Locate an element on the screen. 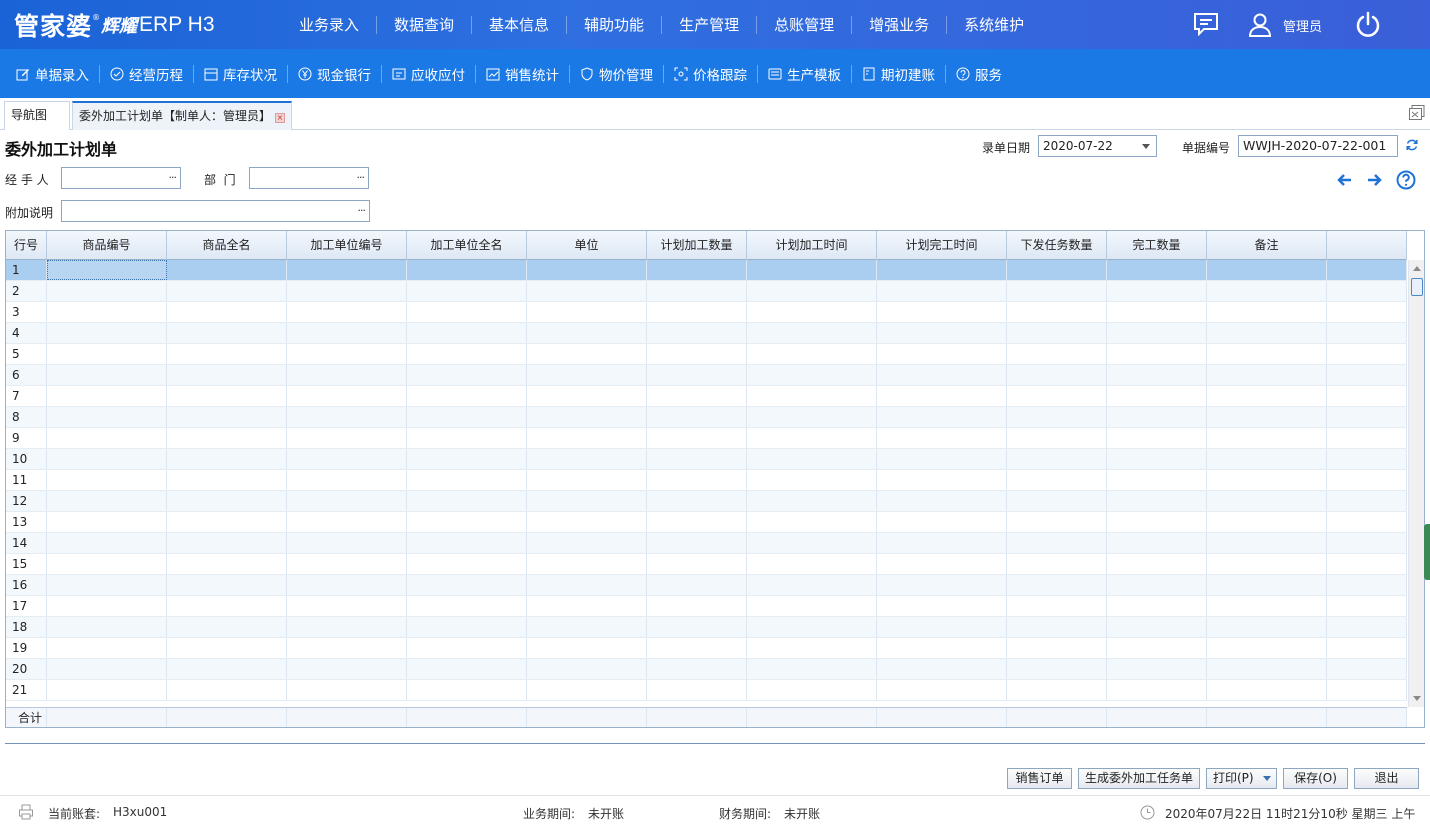 The height and width of the screenshot is (827, 1430). table-row: 10 is located at coordinates (706, 459).